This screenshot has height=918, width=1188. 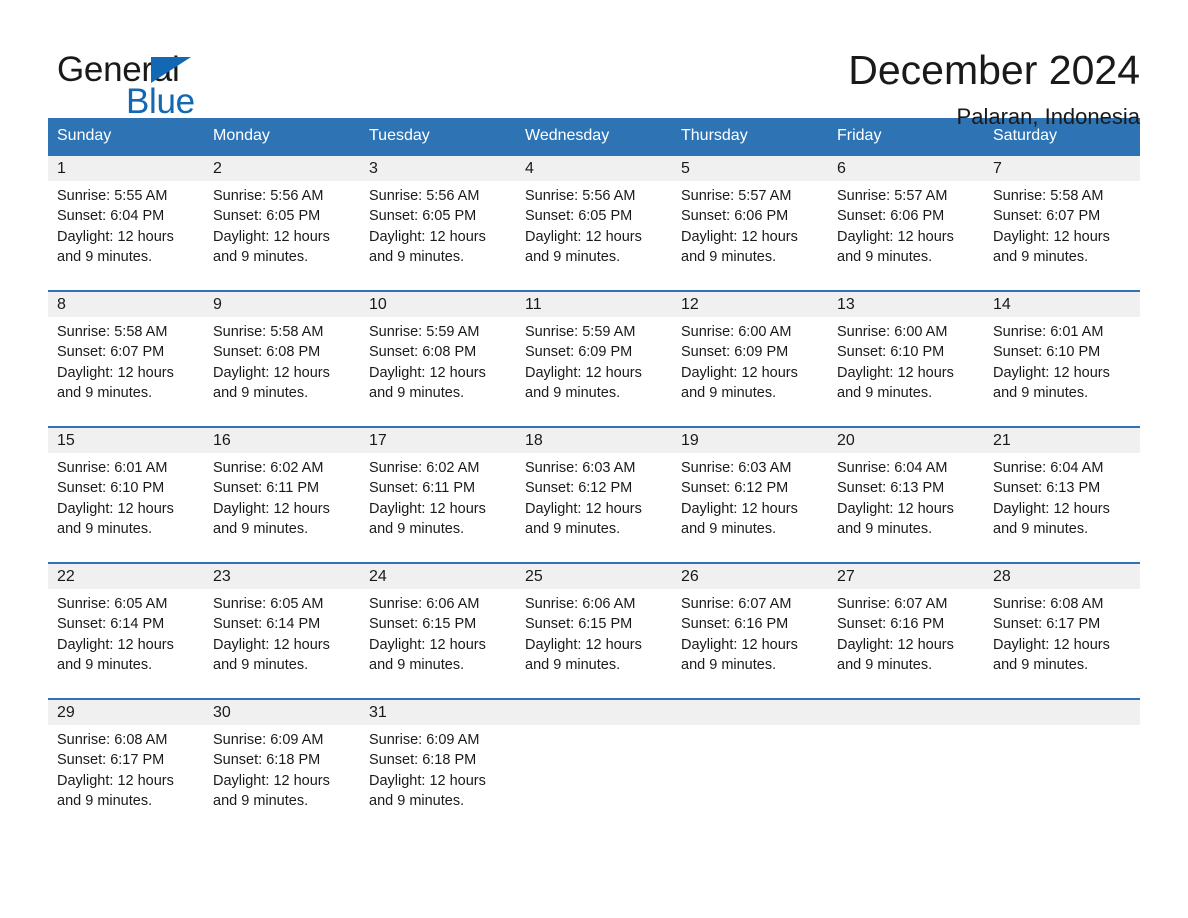 I want to click on sunrise-text: Sunrise: 6:06 AM, so click(x=424, y=604).